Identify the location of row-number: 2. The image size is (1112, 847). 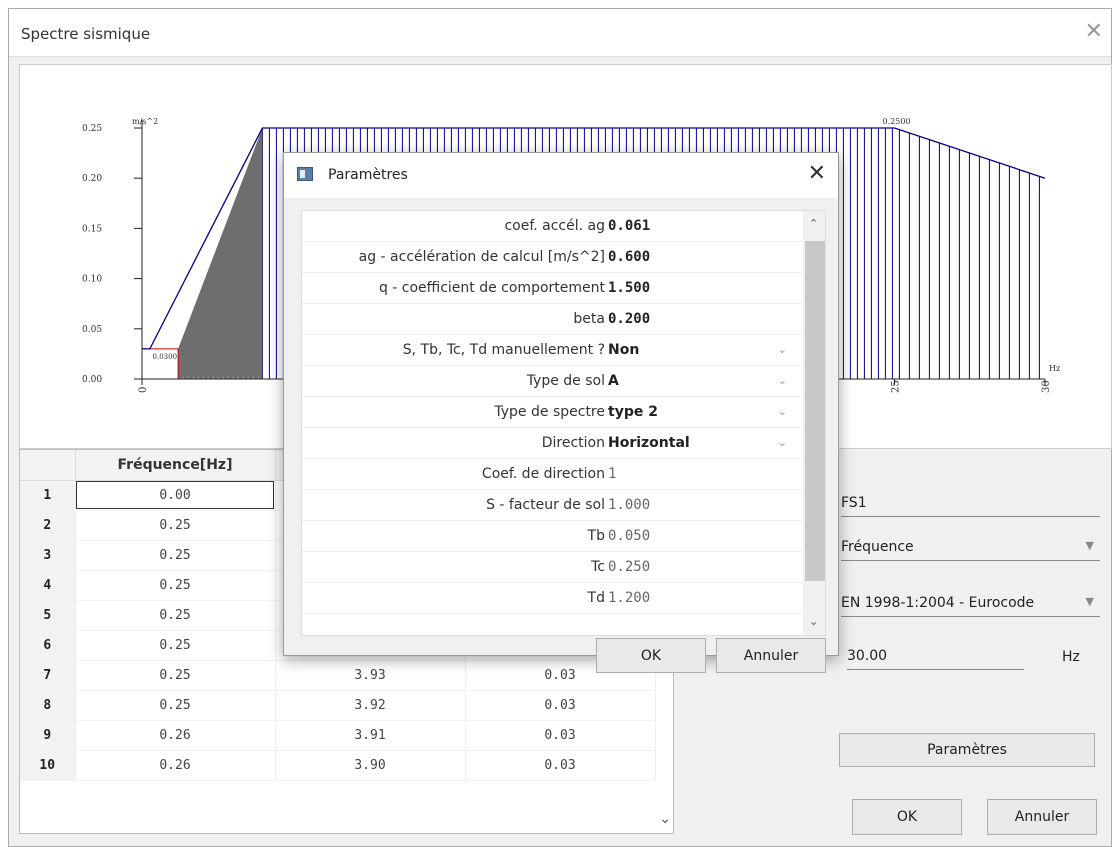
(48, 525).